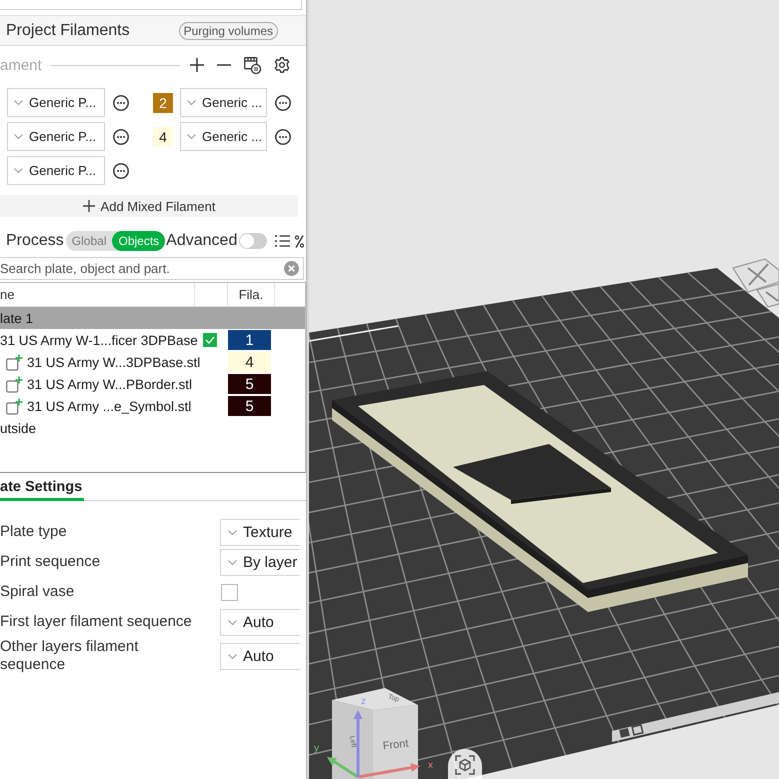 The image size is (779, 779). Describe the element at coordinates (299, 241) in the screenshot. I see `percent-icon` at that location.